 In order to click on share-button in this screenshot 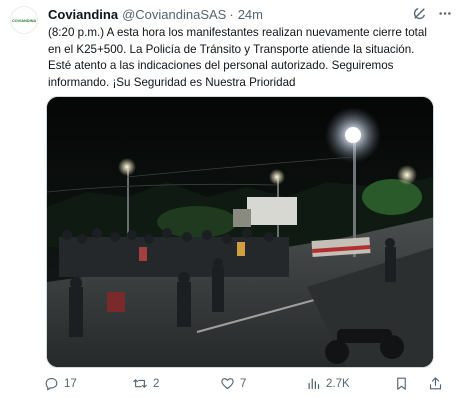, I will do `click(435, 383)`.